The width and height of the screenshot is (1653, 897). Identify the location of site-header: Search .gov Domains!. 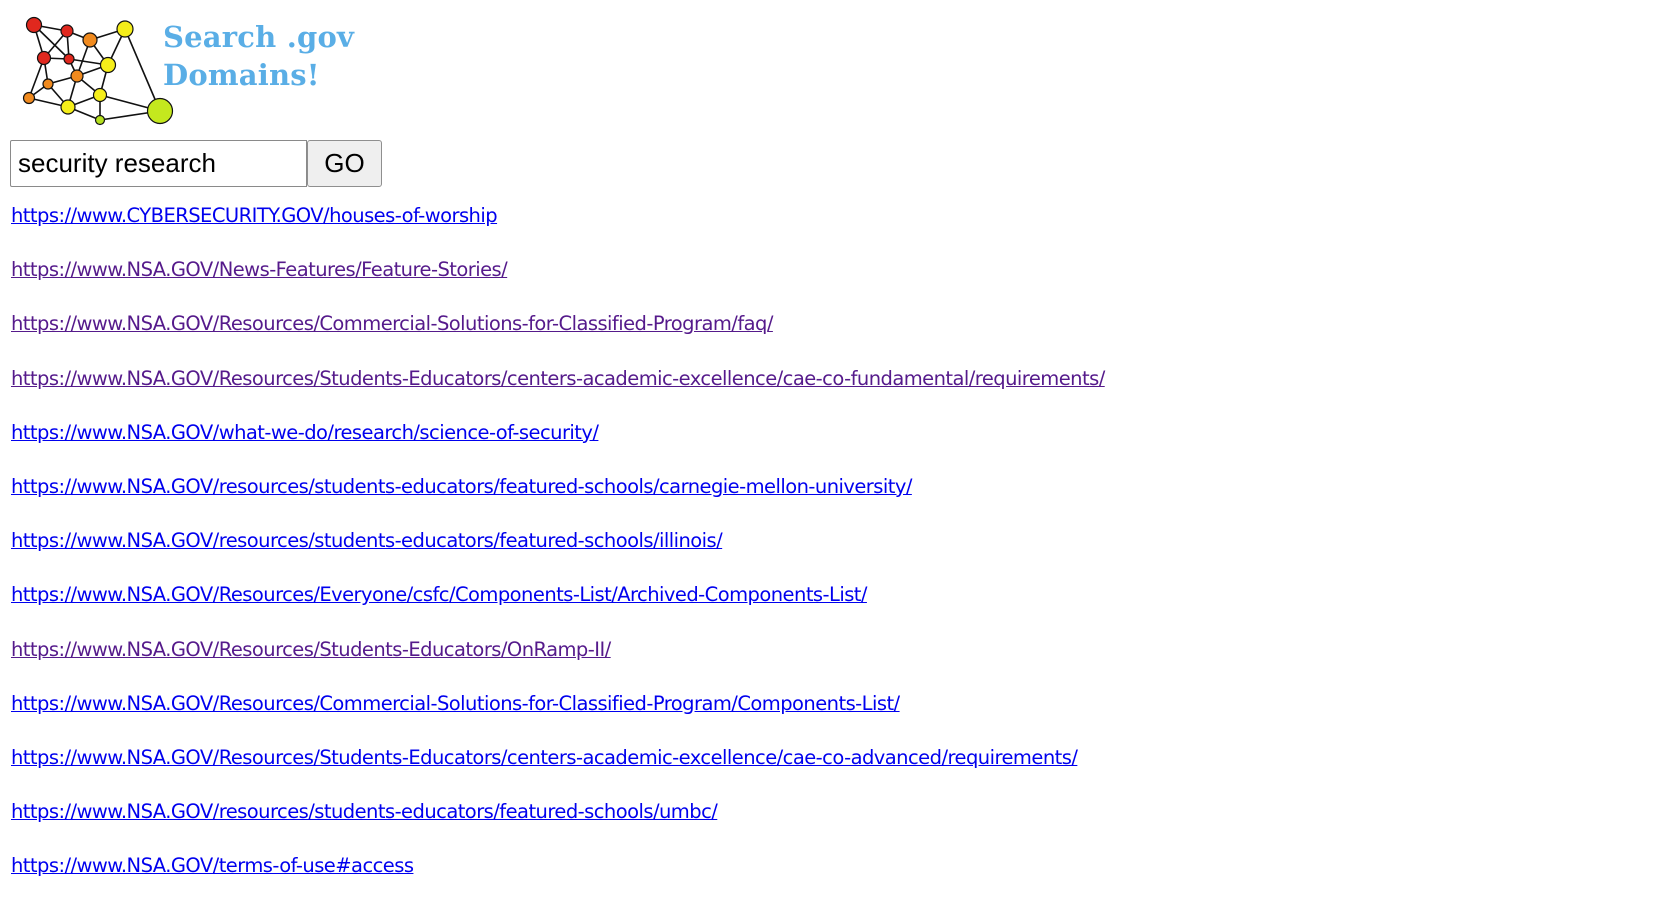
(186, 74).